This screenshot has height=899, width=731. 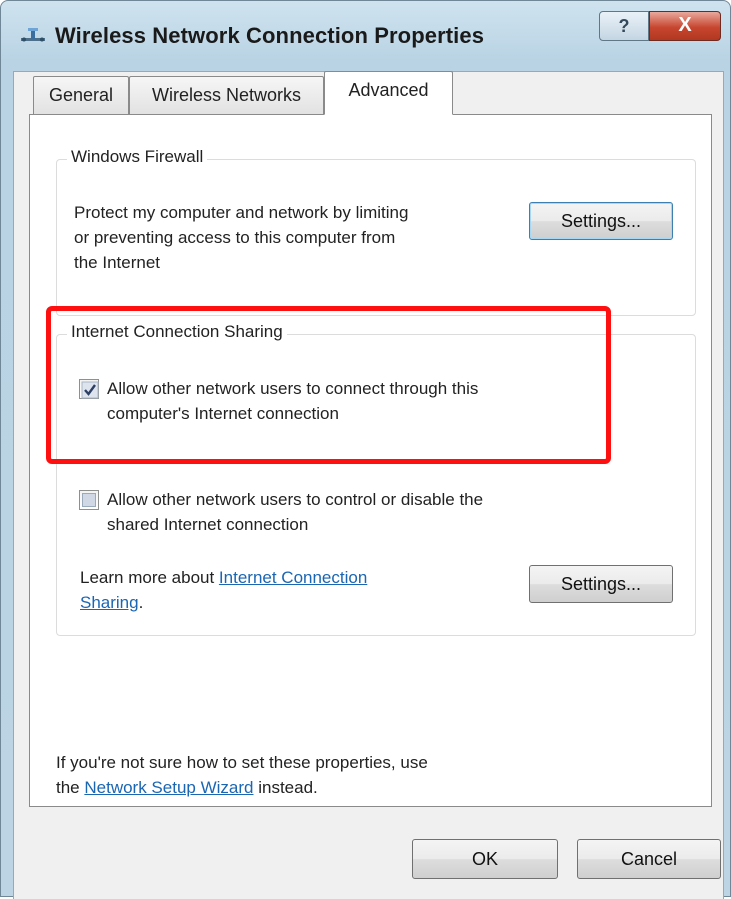 I want to click on ok-button: OK, so click(x=485, y=859).